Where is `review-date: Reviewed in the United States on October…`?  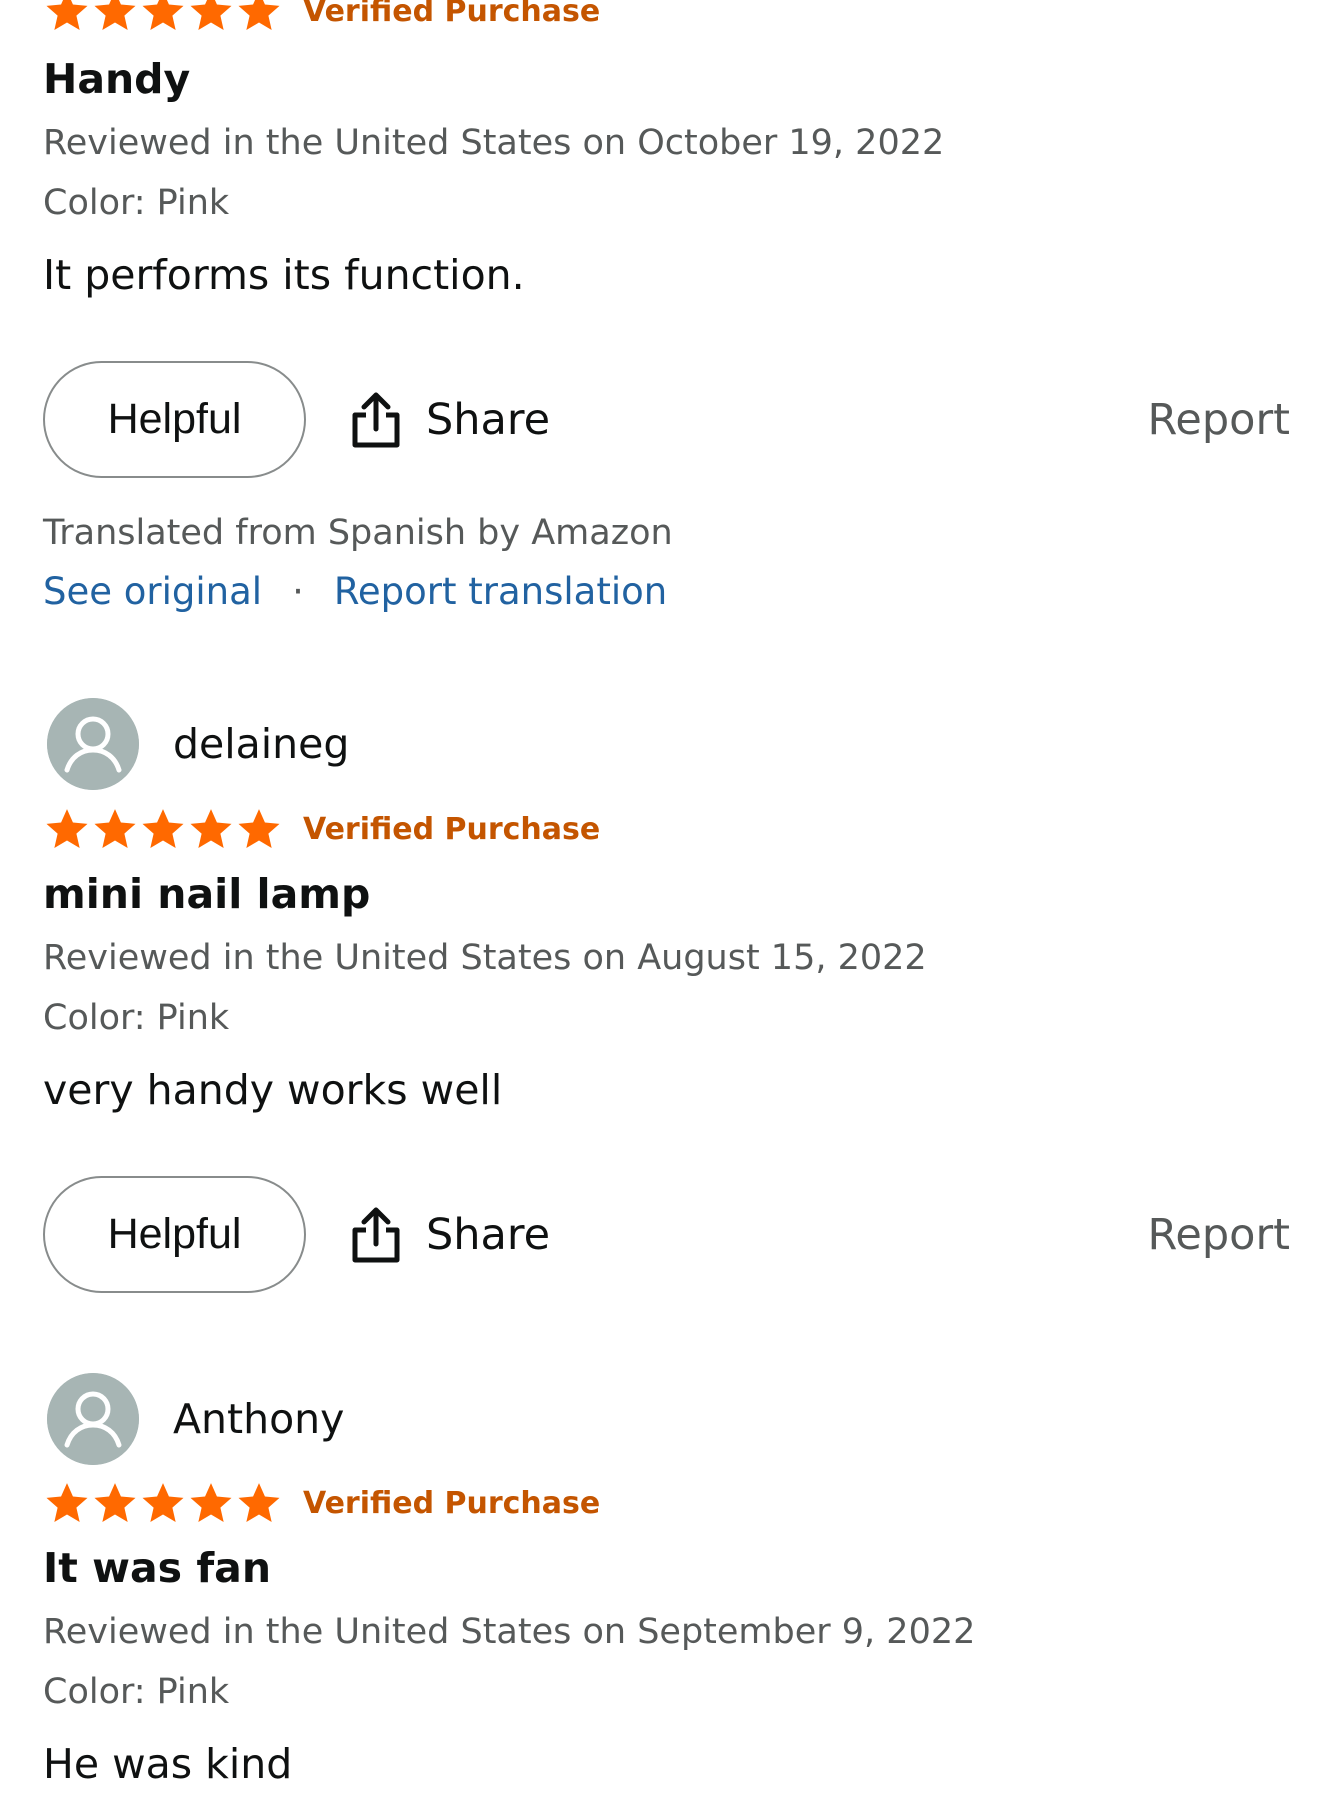 review-date: Reviewed in the United States on October… is located at coordinates (494, 143).